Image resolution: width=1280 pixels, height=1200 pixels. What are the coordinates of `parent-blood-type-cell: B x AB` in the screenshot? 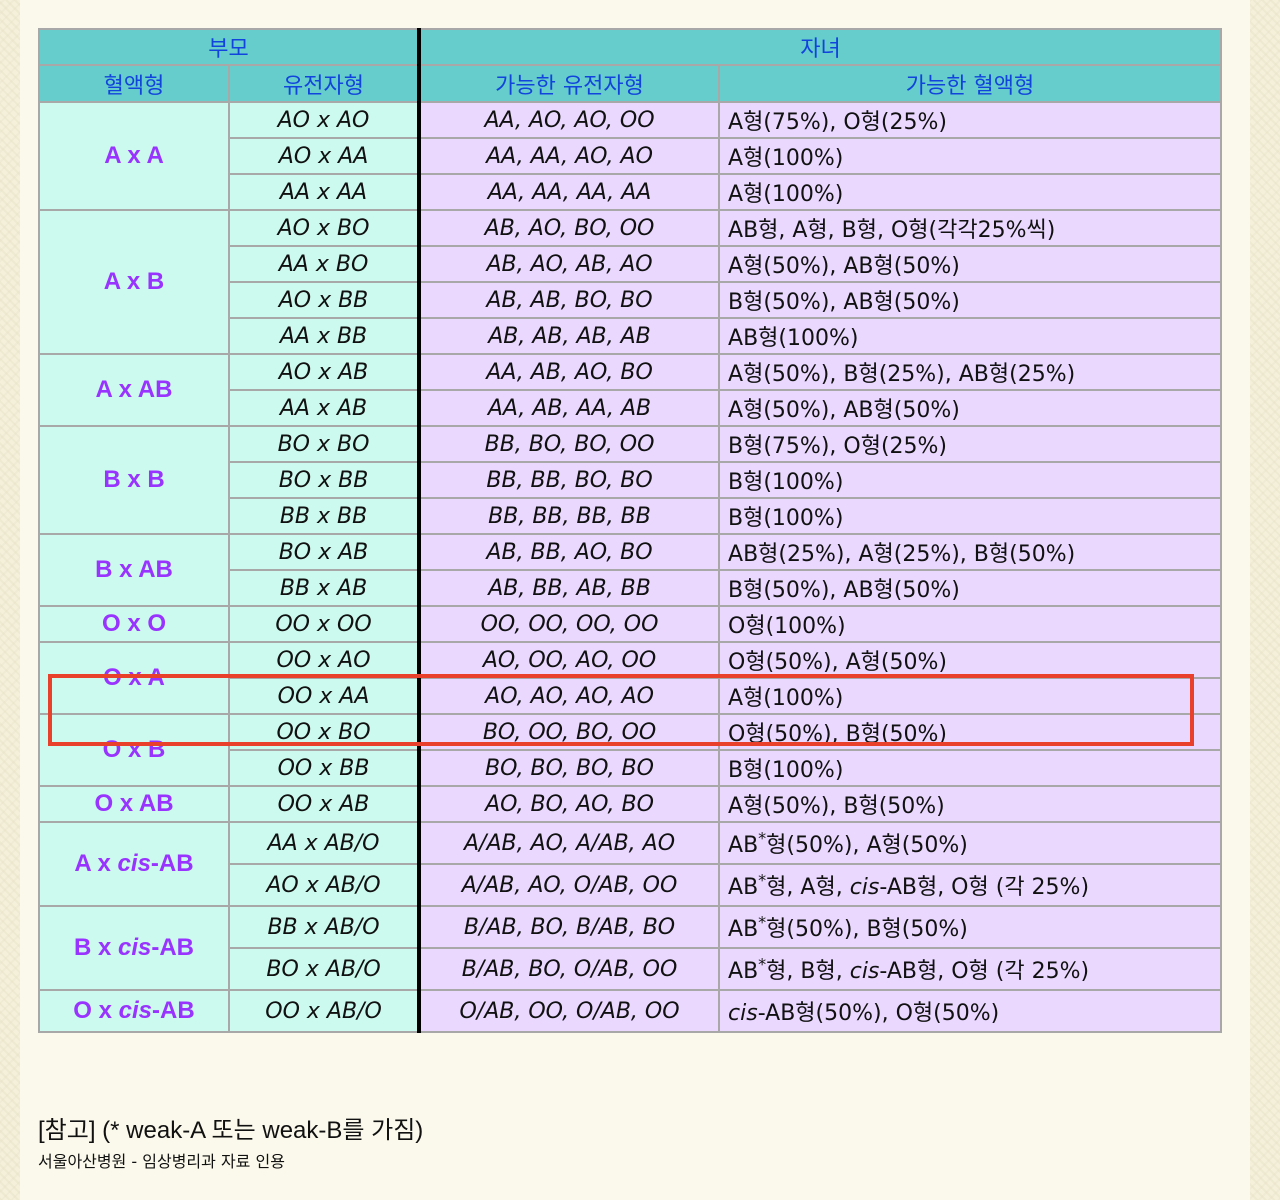 It's located at (134, 570).